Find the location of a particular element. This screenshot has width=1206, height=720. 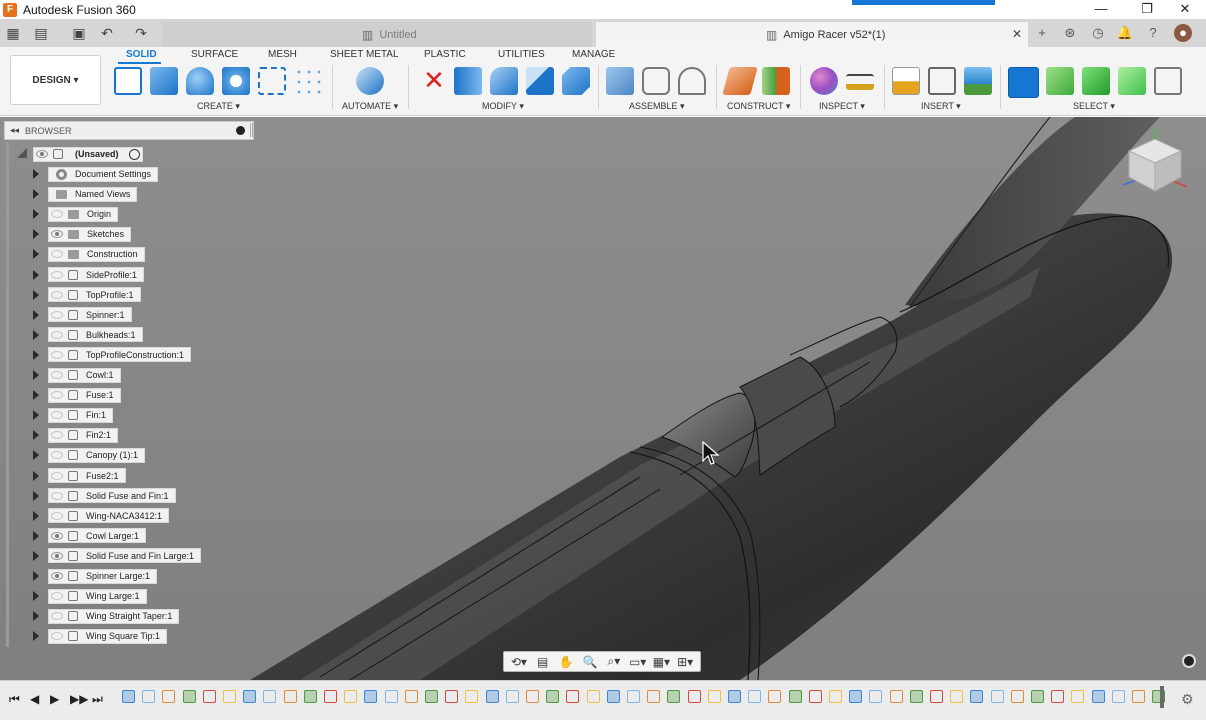

app-grid-icon: ▦ is located at coordinates (13, 33).